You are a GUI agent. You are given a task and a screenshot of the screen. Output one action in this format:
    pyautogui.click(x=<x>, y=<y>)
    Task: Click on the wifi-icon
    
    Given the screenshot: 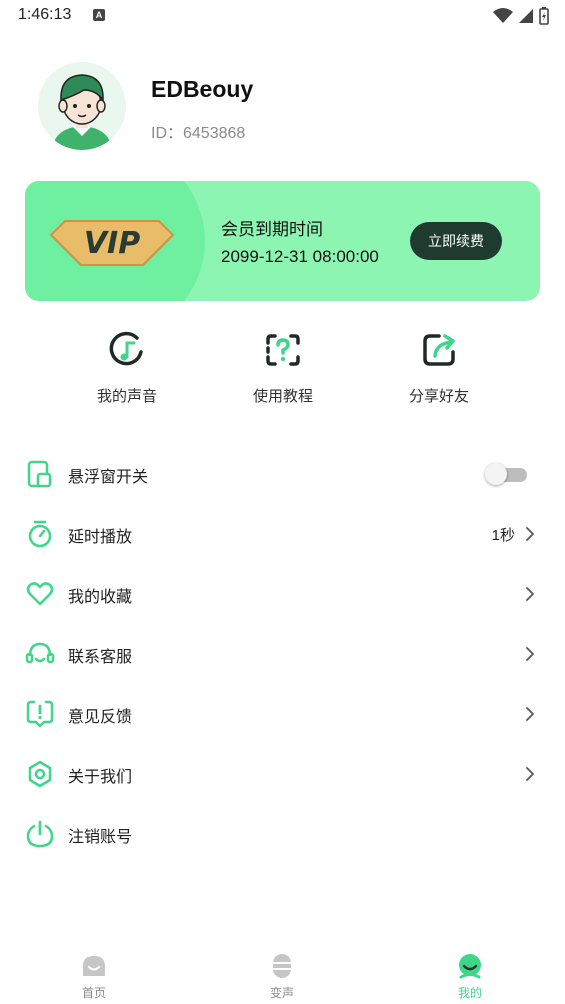 What is the action you would take?
    pyautogui.click(x=503, y=15)
    